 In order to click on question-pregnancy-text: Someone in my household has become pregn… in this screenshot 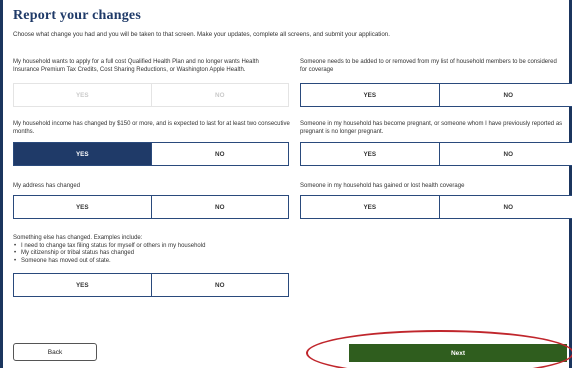, I will do `click(431, 128)`.